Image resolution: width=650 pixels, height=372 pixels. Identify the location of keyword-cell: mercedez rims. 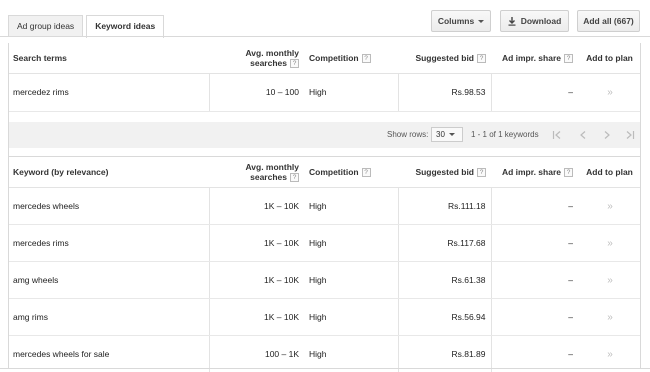
(108, 92).